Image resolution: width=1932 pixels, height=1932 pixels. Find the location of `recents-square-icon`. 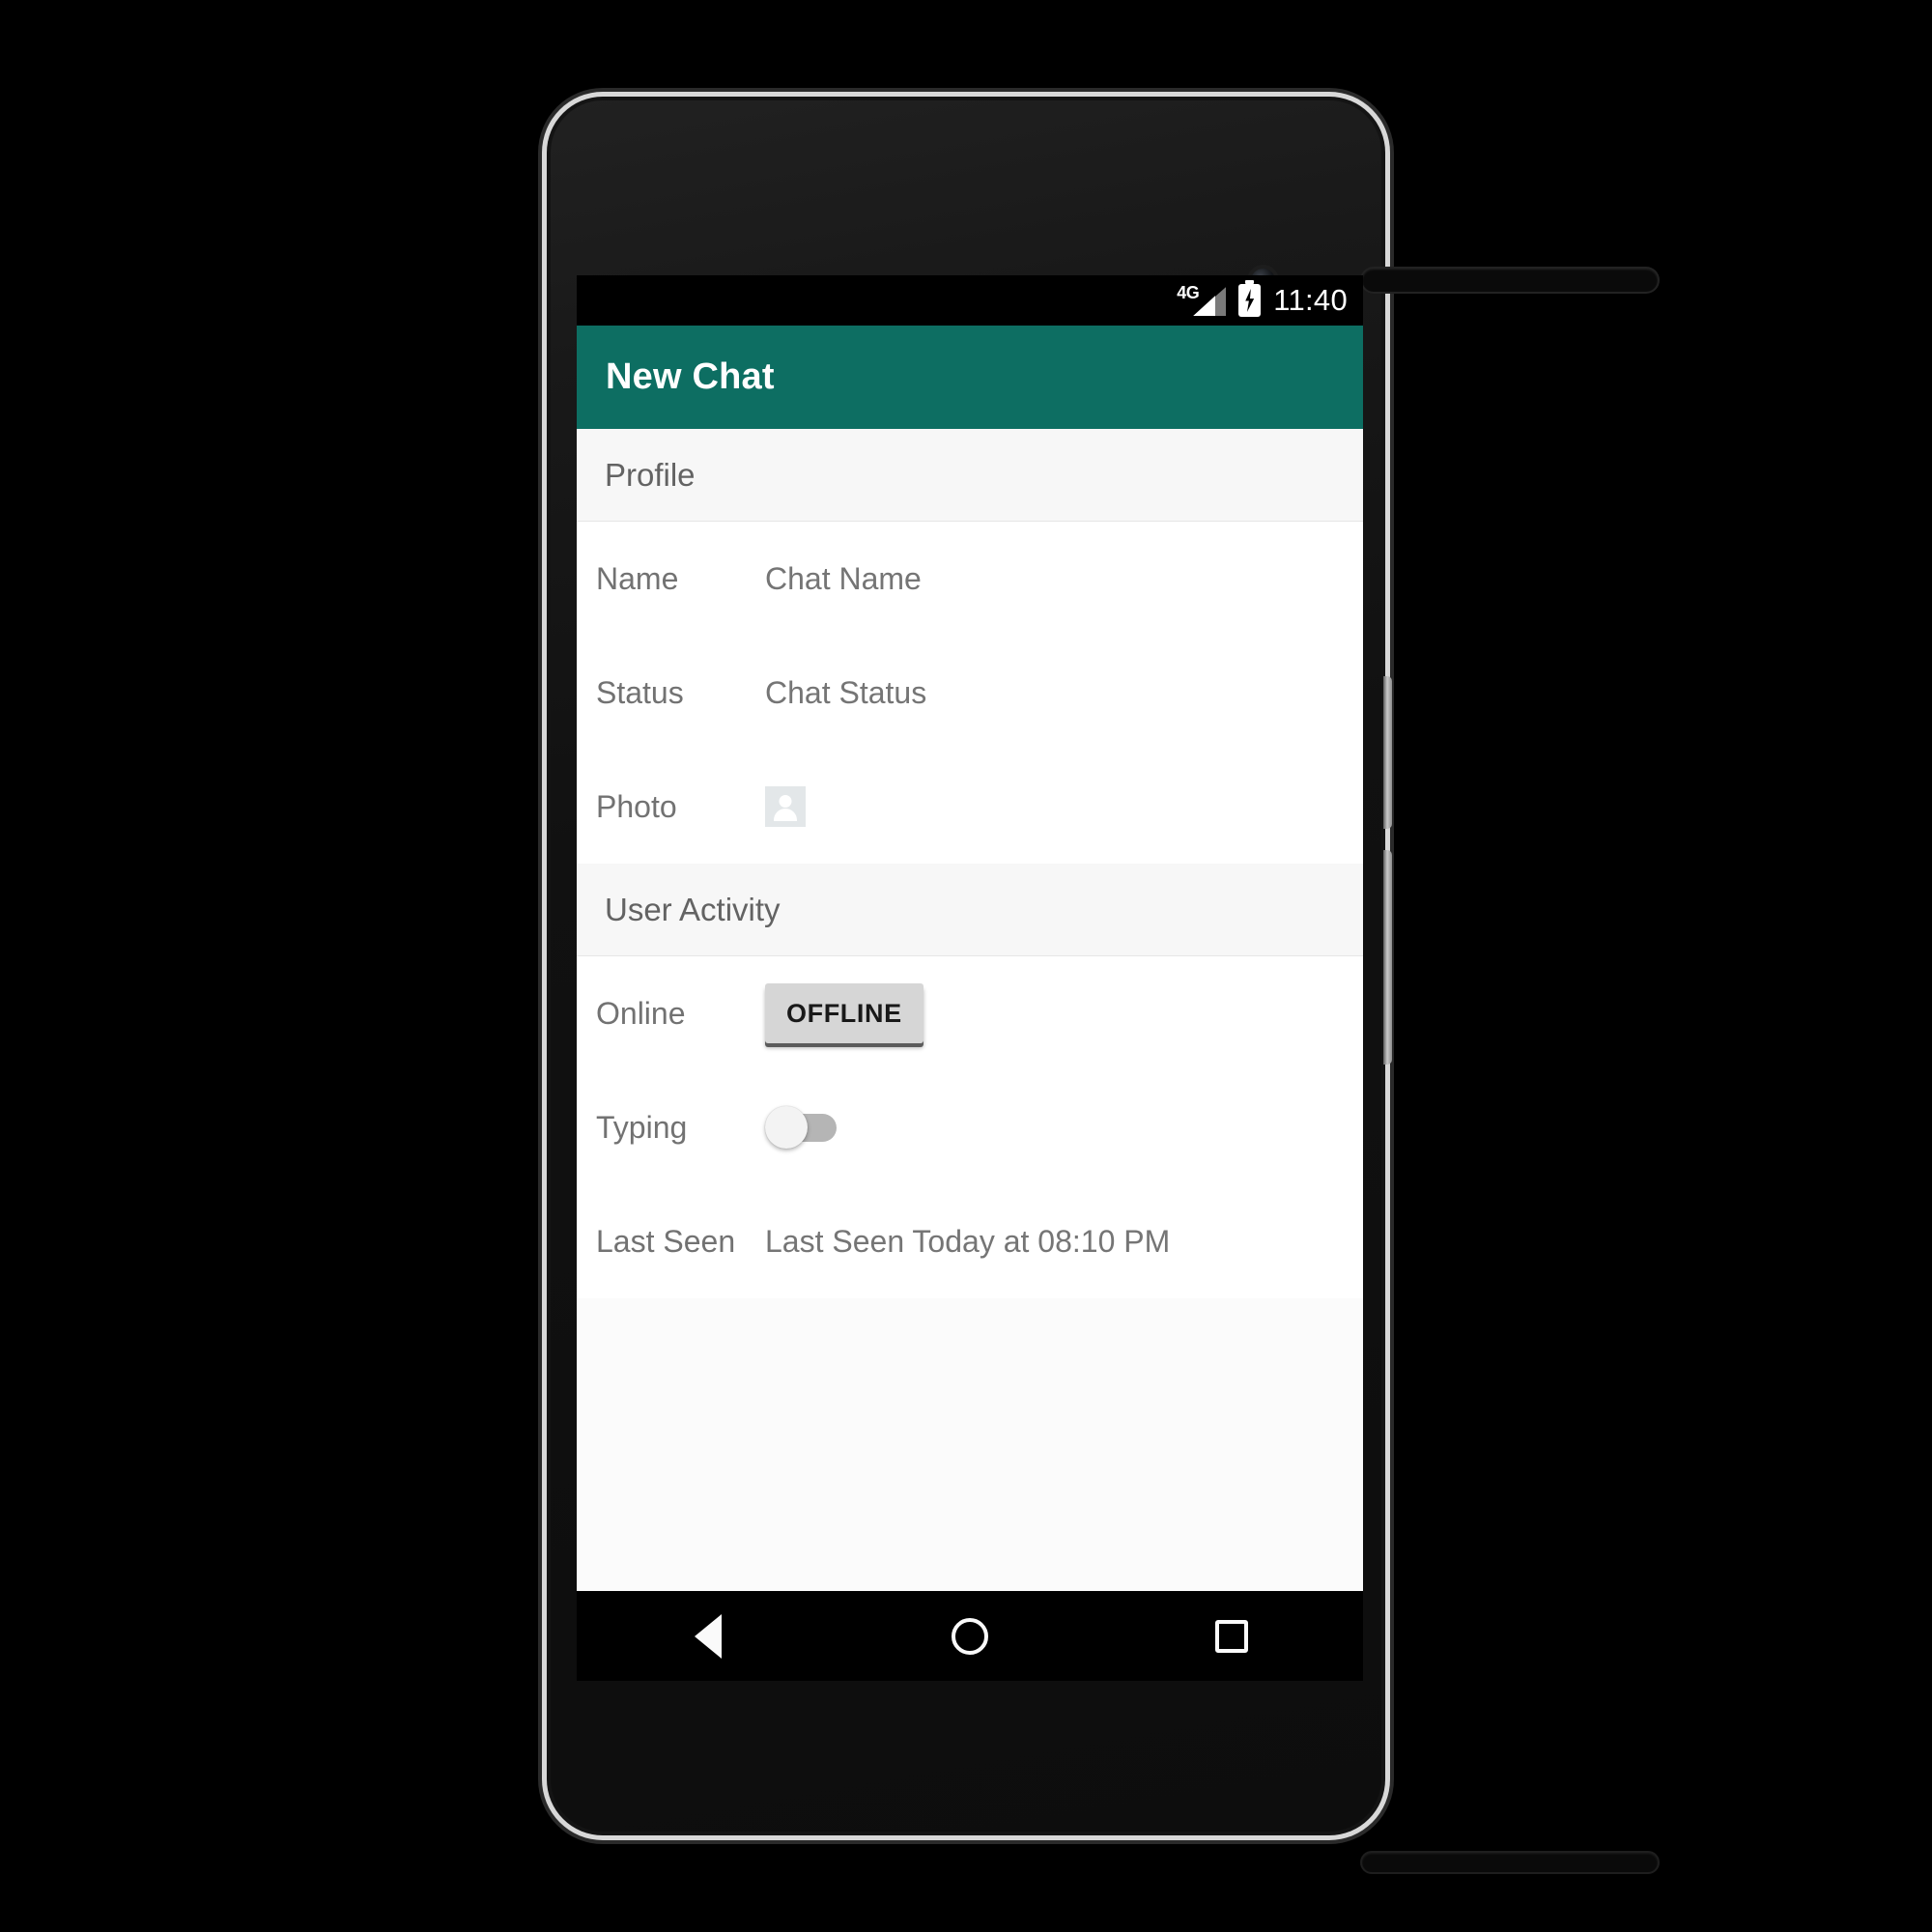

recents-square-icon is located at coordinates (1232, 1636).